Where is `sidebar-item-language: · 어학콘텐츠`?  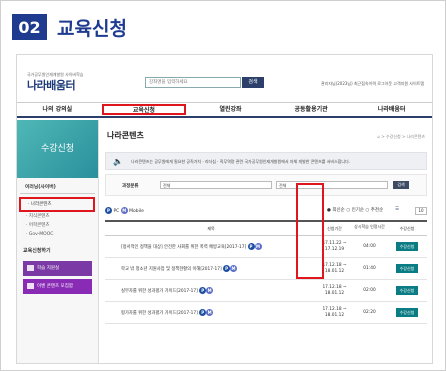 sidebar-item-language: · 어학콘텐츠 is located at coordinates (57, 225).